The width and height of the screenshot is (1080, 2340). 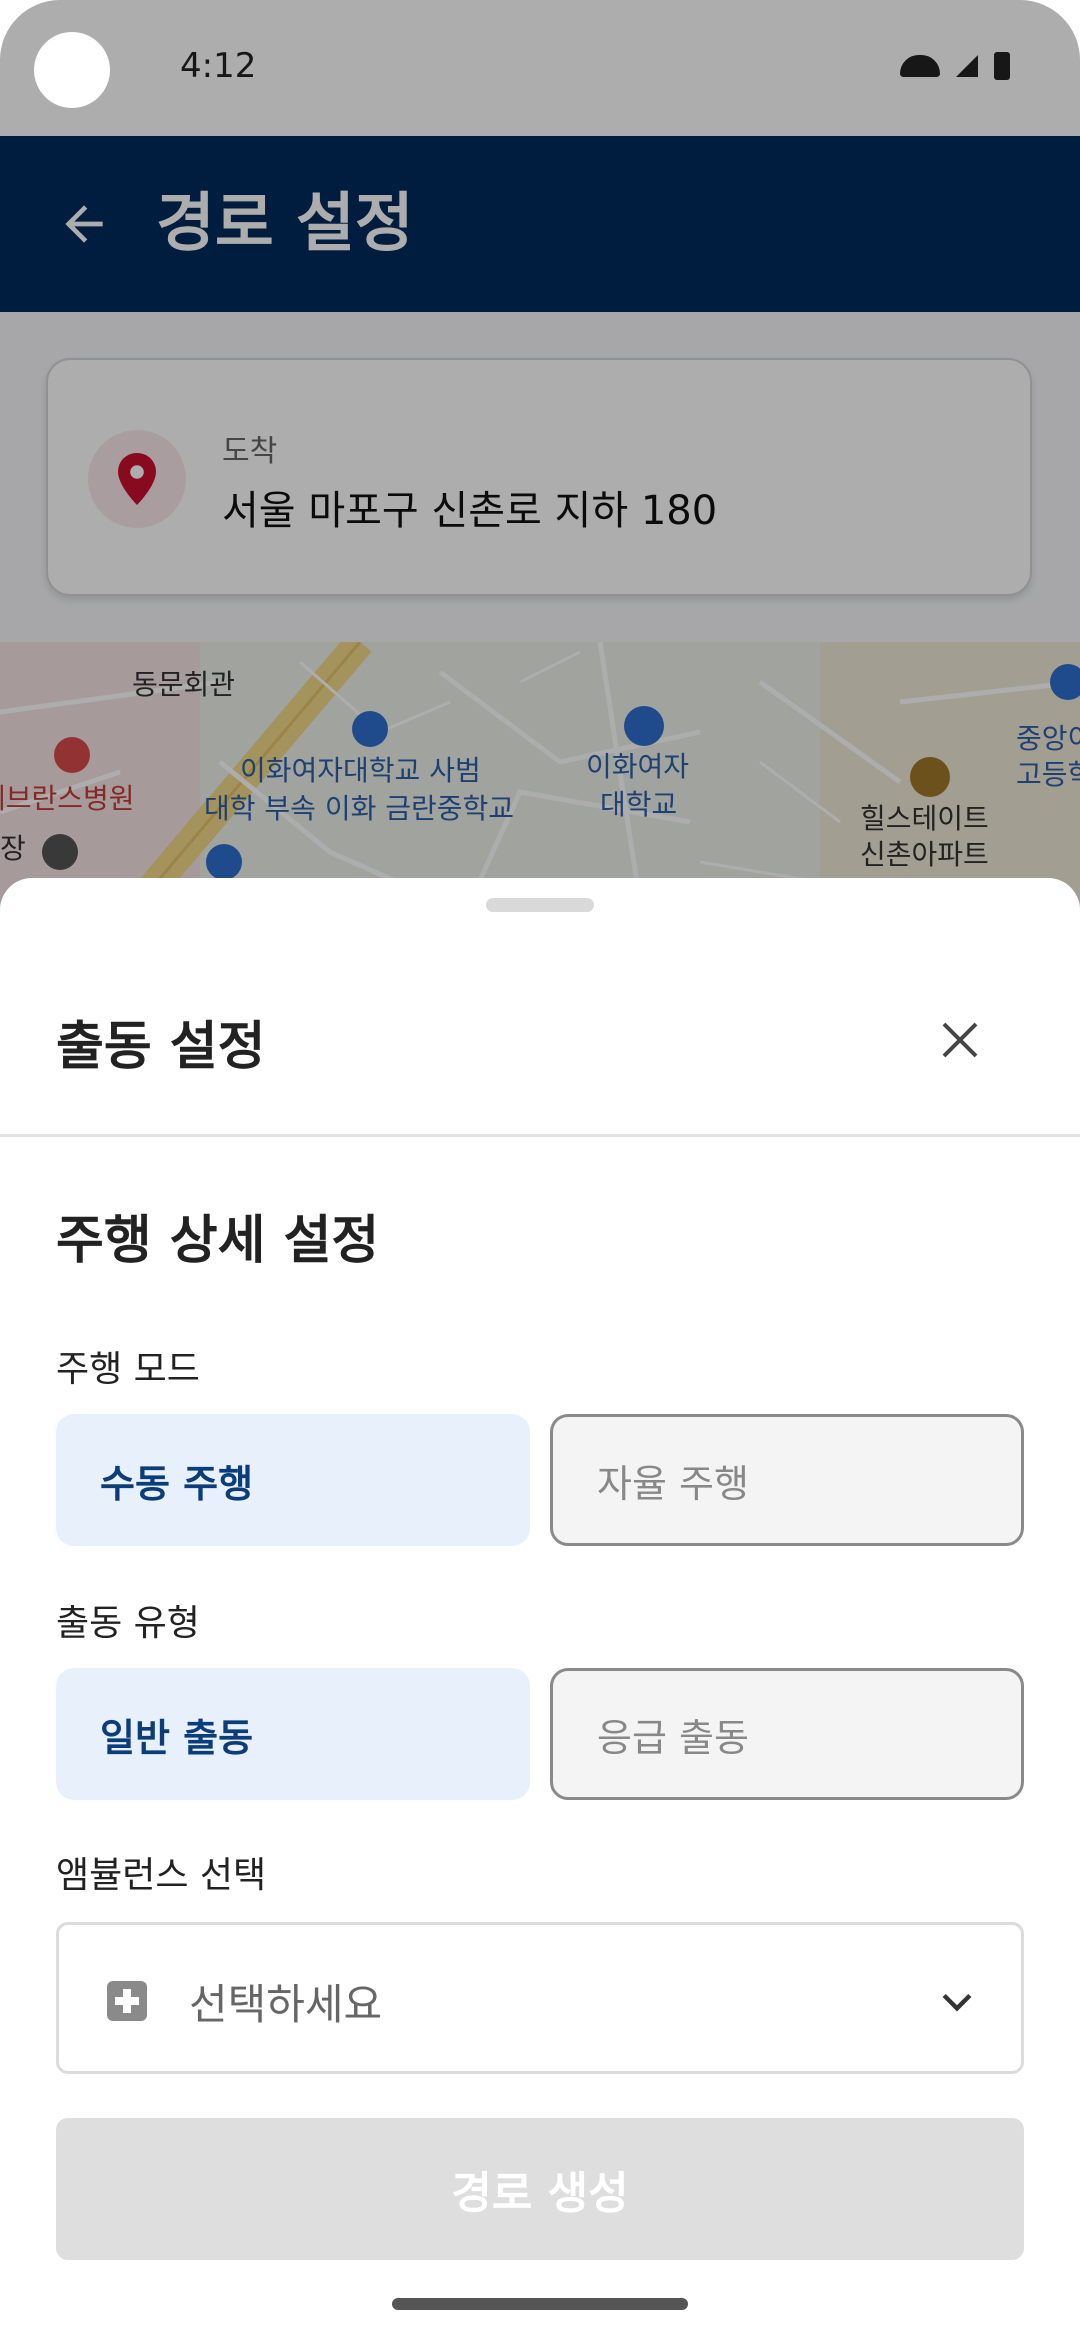 What do you see at coordinates (128, 1623) in the screenshot?
I see `dispatch-type-label: 출동 유형` at bounding box center [128, 1623].